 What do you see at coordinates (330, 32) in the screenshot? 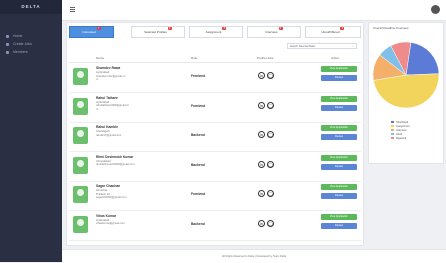
I see `tab-label: Hired/Offered` at bounding box center [330, 32].